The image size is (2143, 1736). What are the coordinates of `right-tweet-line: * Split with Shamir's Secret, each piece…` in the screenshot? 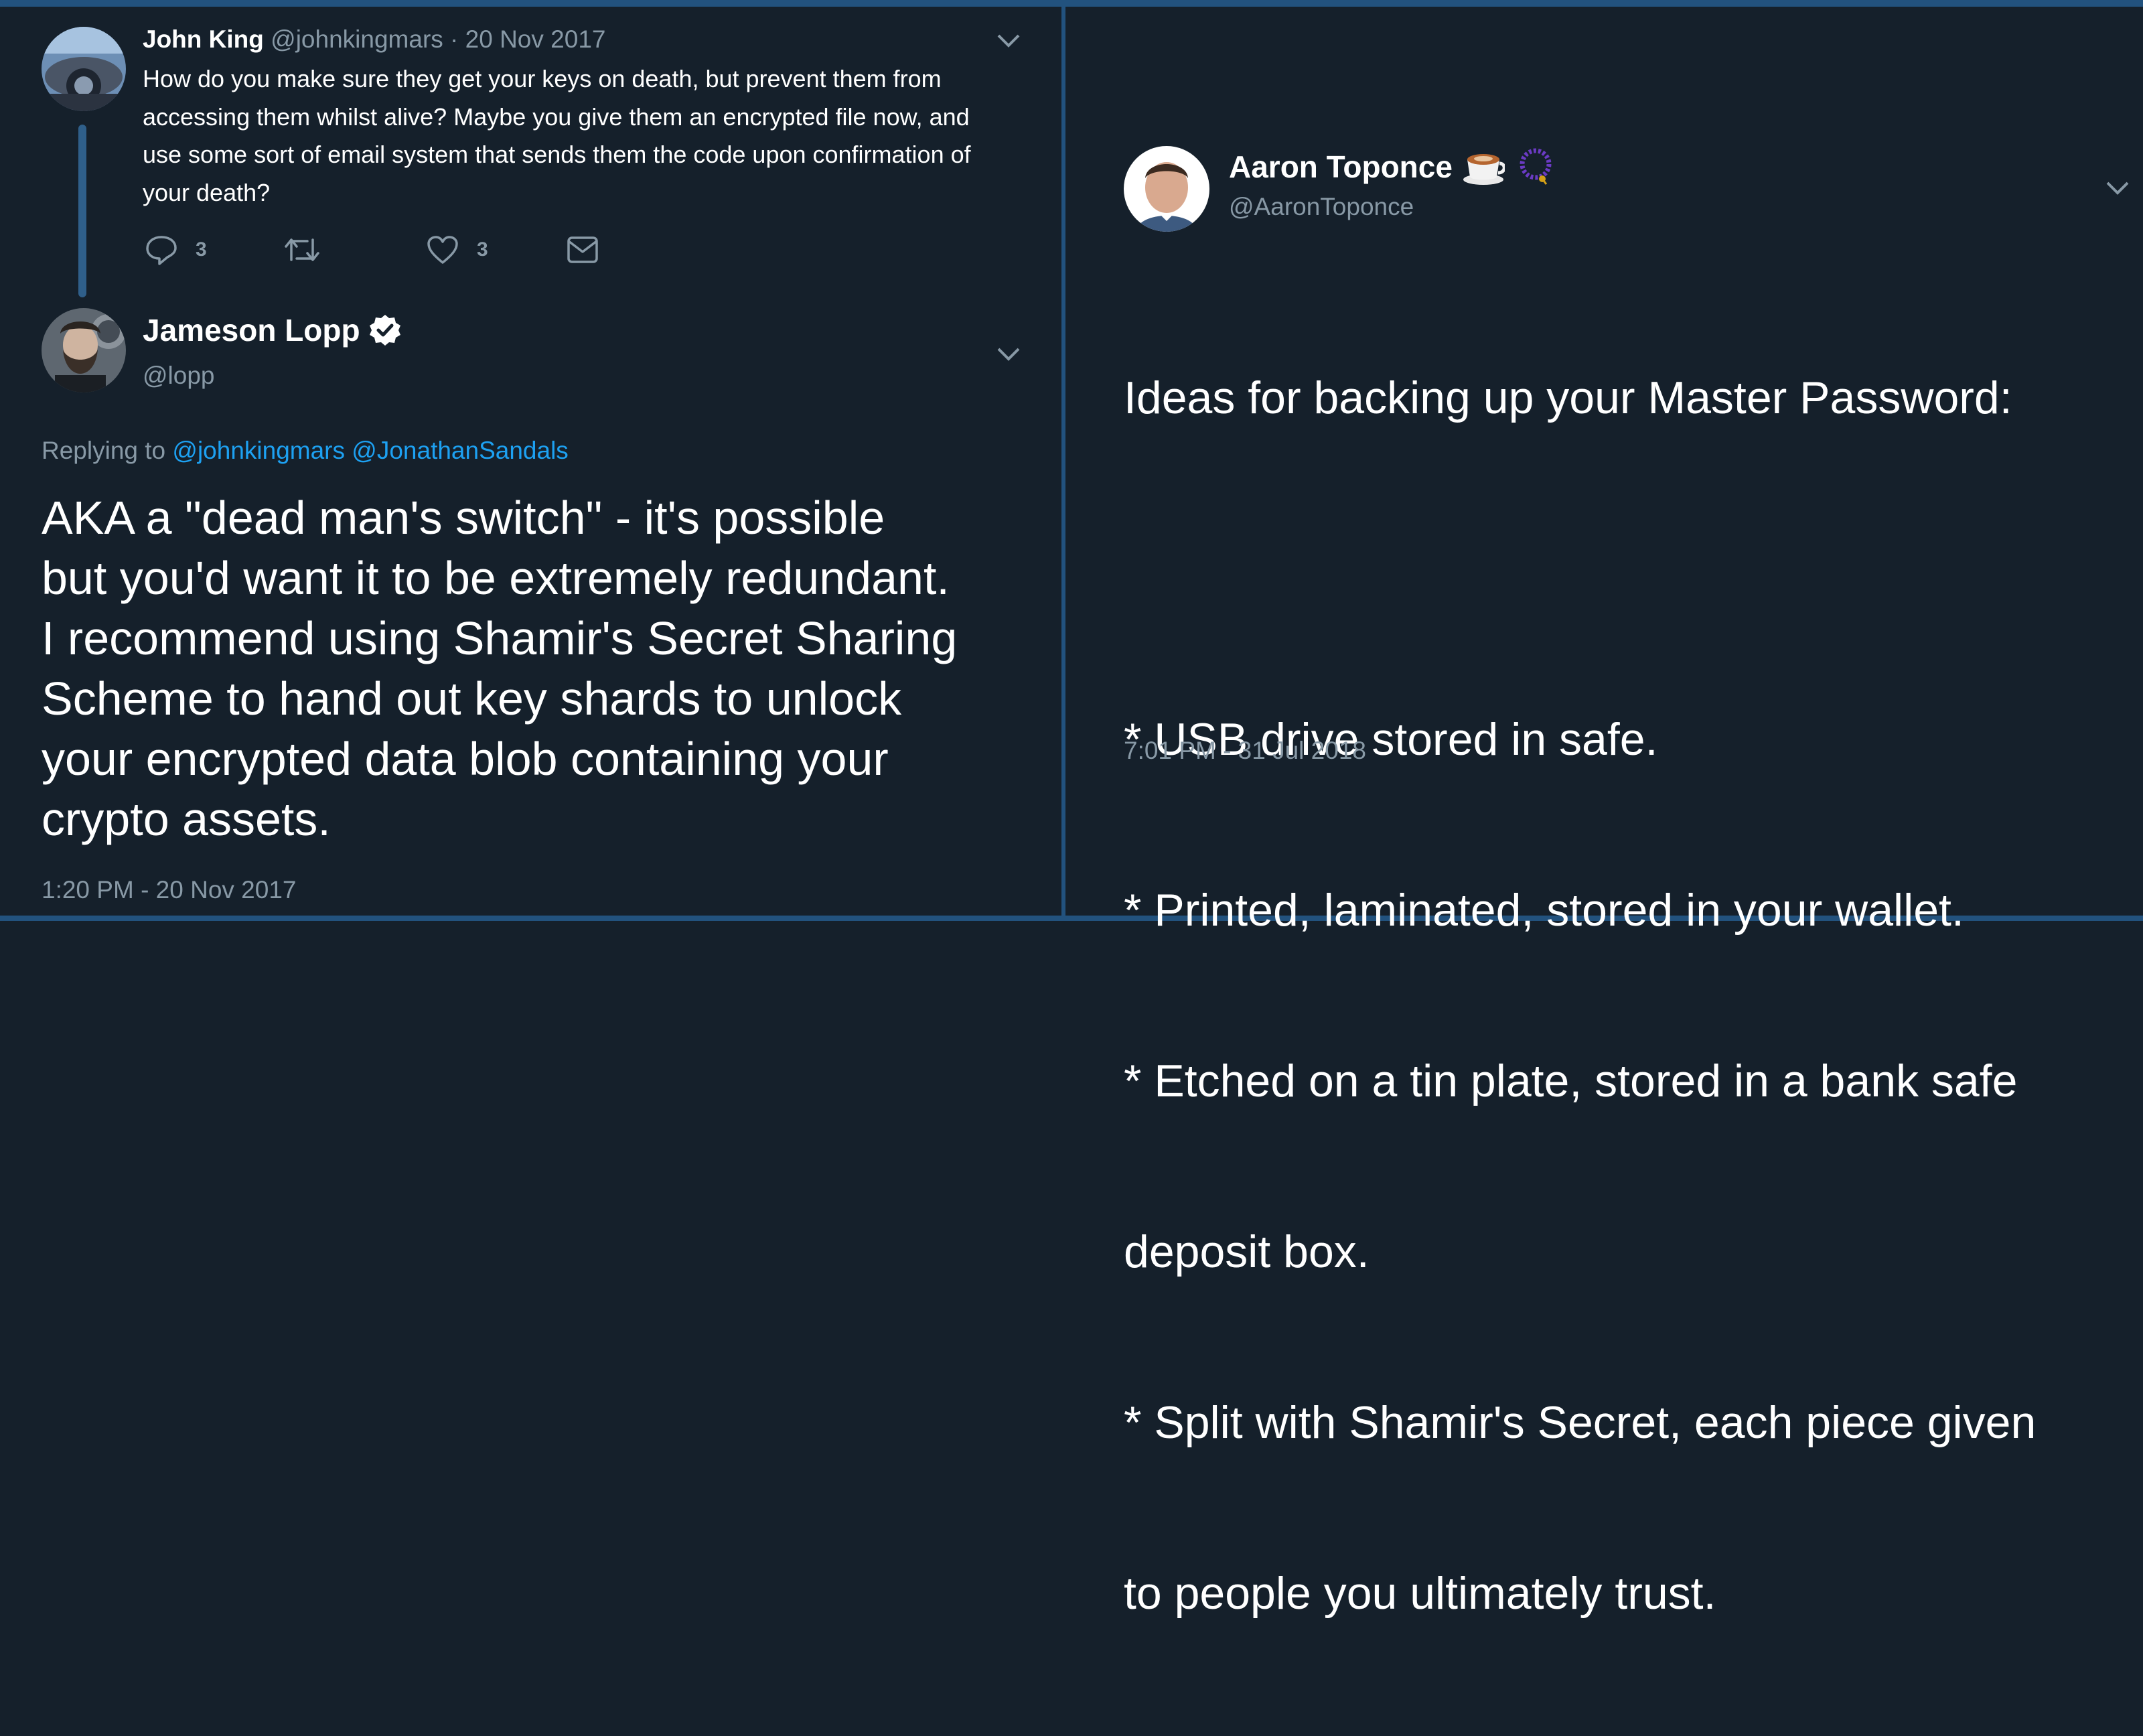 It's located at (1580, 1422).